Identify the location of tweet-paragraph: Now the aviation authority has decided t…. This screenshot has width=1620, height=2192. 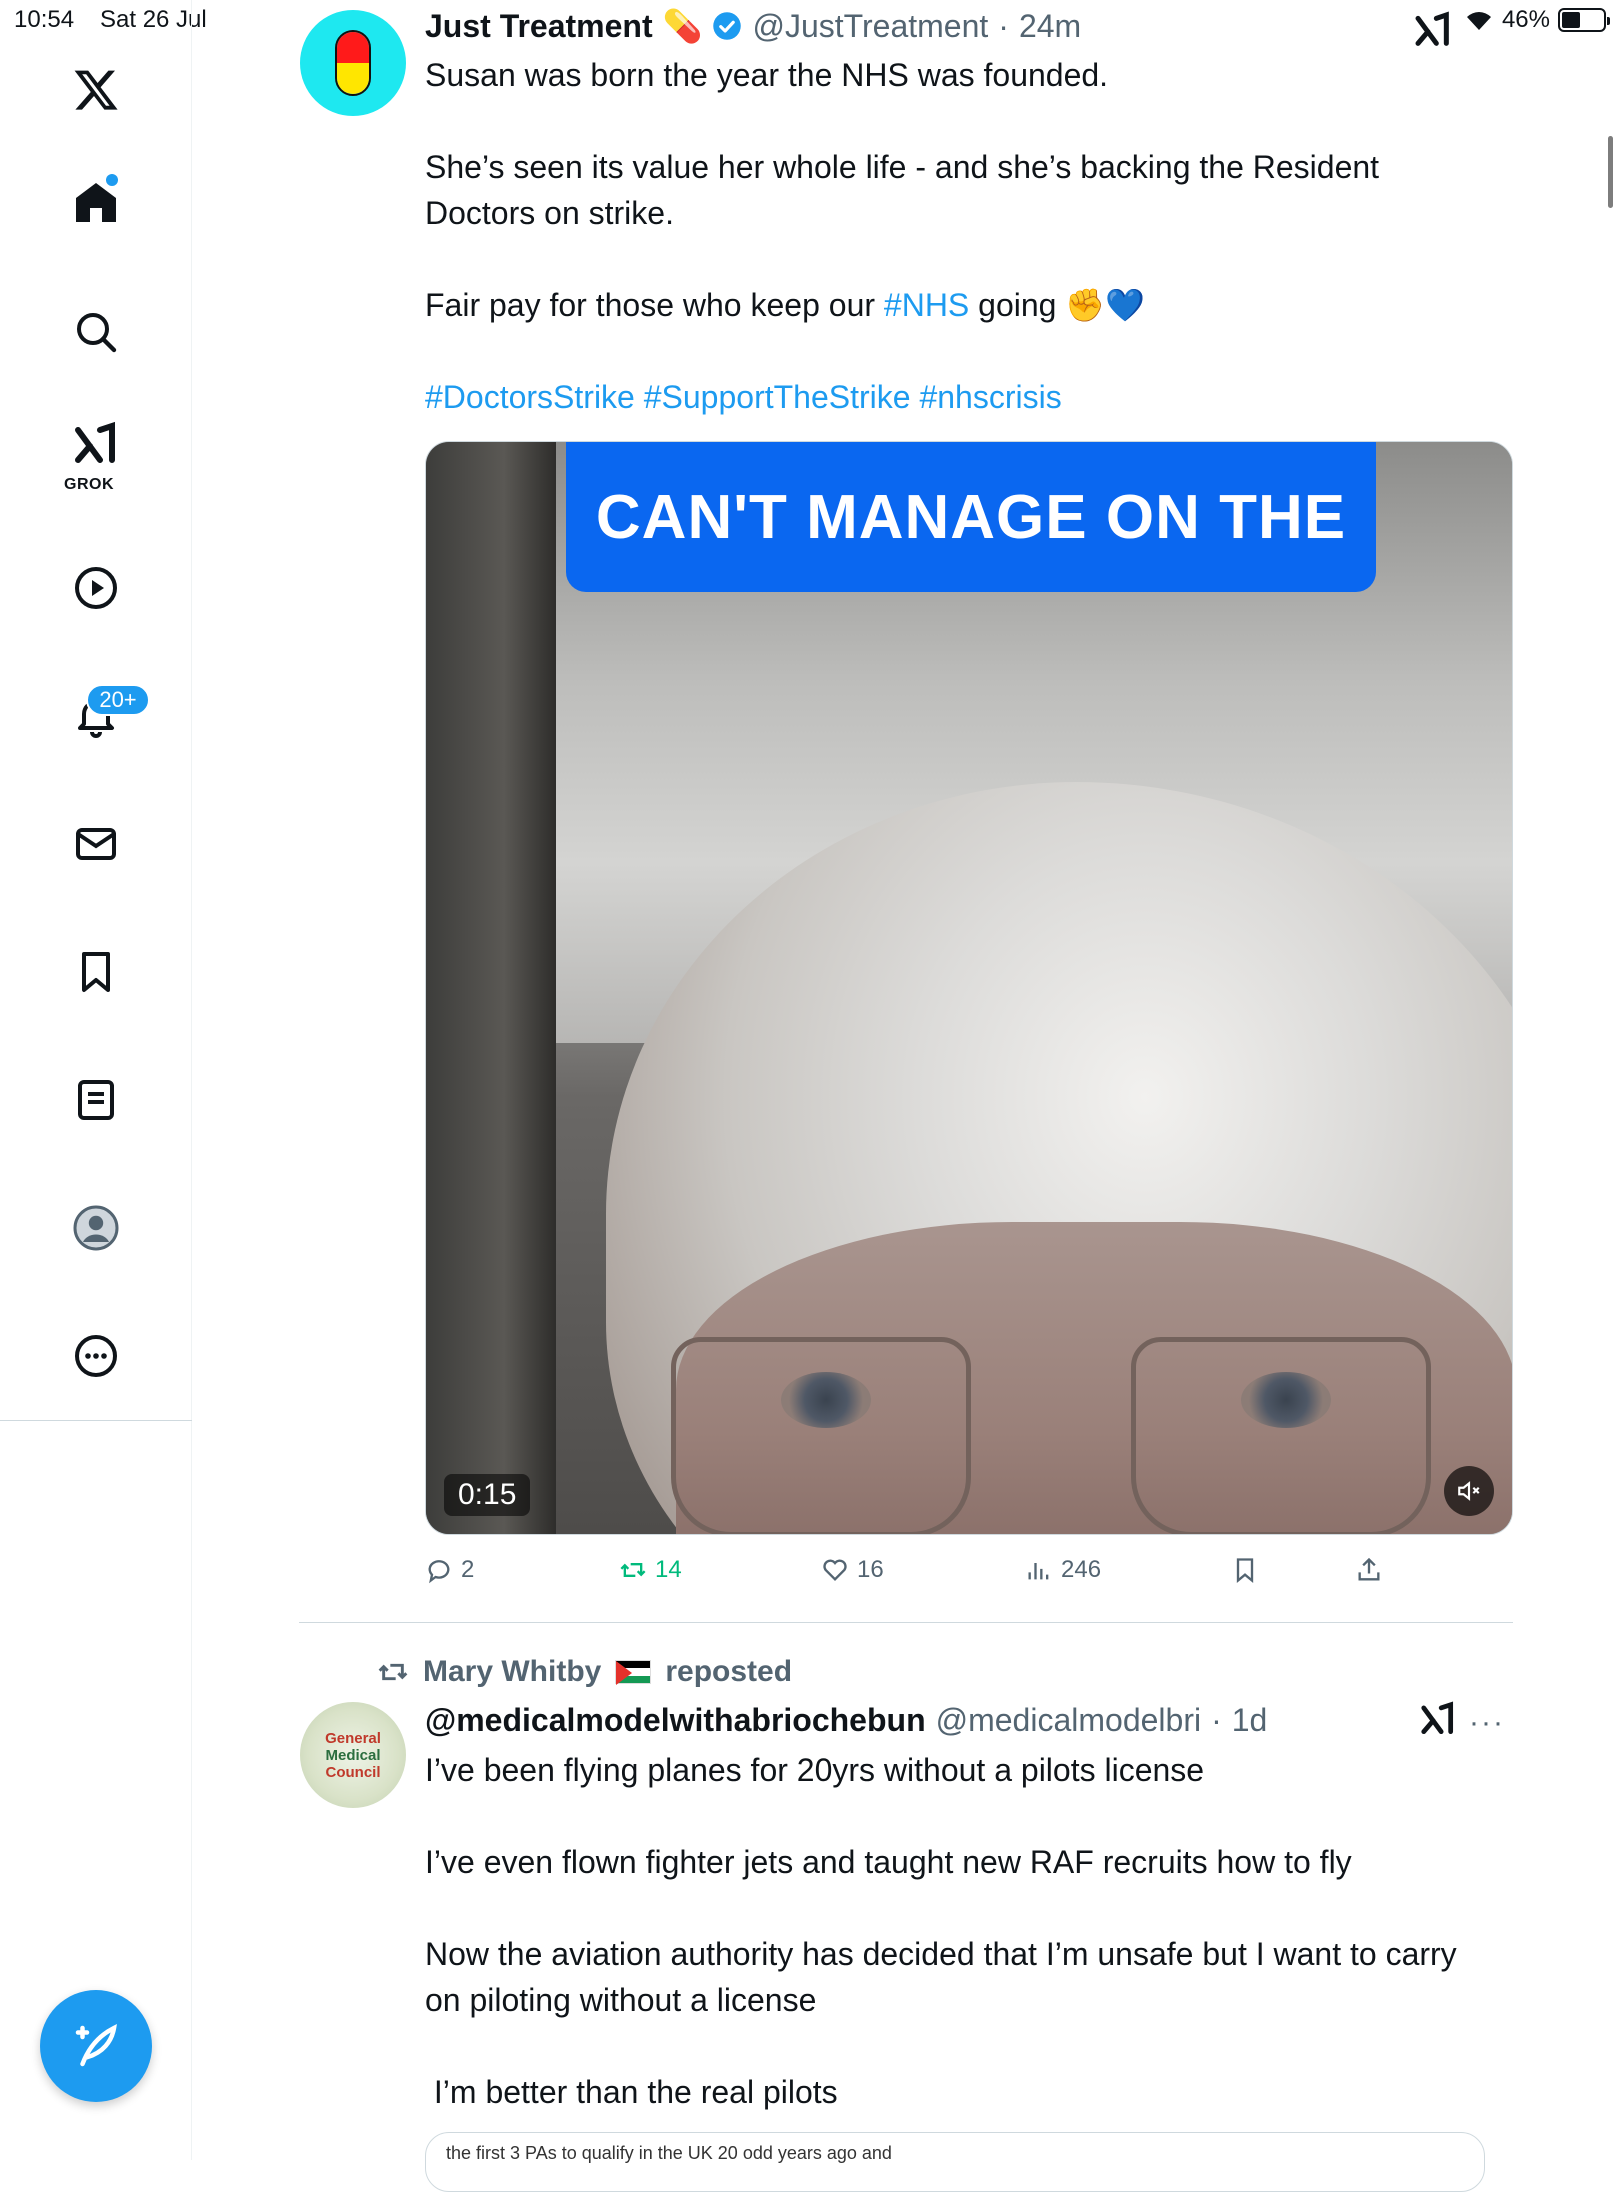
(941, 1977).